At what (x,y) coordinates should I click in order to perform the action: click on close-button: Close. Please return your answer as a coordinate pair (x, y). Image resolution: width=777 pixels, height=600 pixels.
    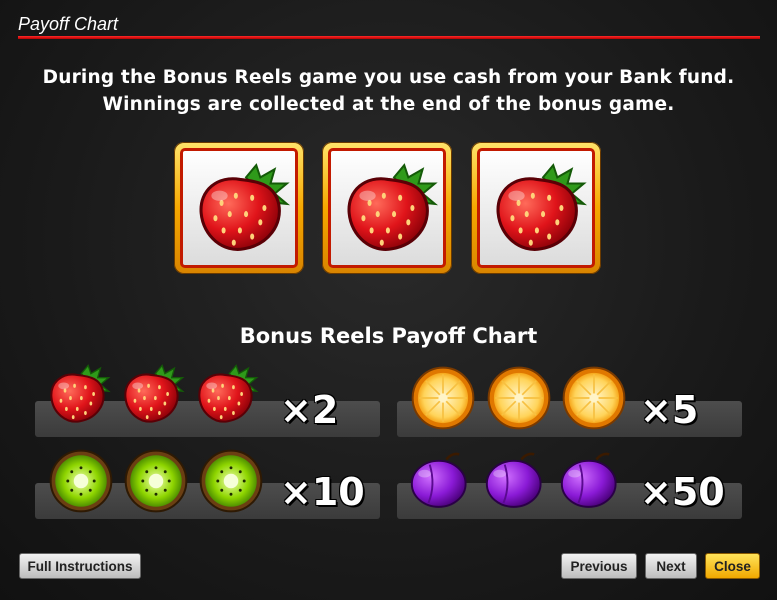
    Looking at the image, I should click on (732, 566).